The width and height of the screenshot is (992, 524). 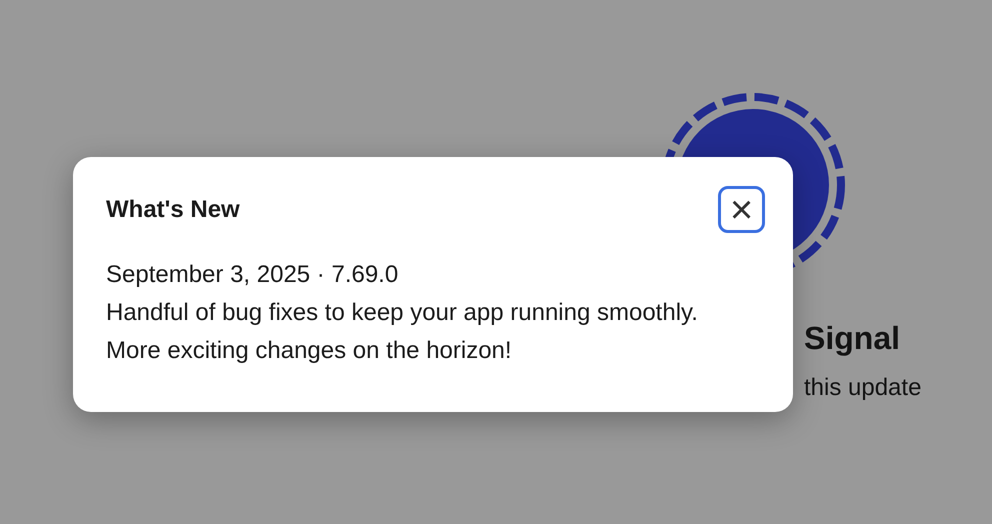 I want to click on background-subtitle: this update, so click(x=863, y=388).